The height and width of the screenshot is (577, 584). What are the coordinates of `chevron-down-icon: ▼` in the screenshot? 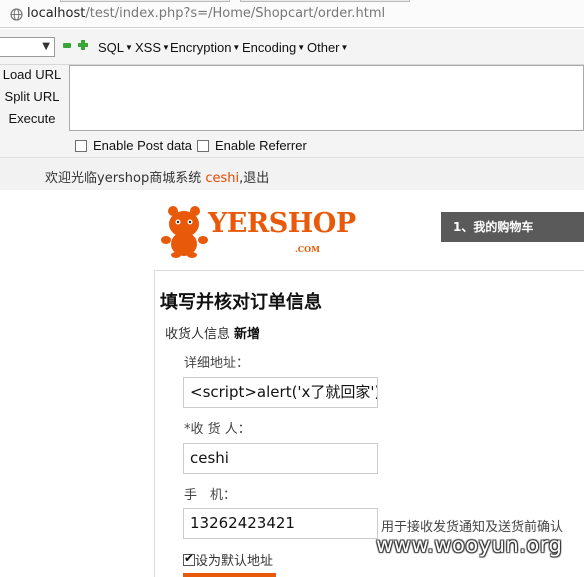 It's located at (46, 46).